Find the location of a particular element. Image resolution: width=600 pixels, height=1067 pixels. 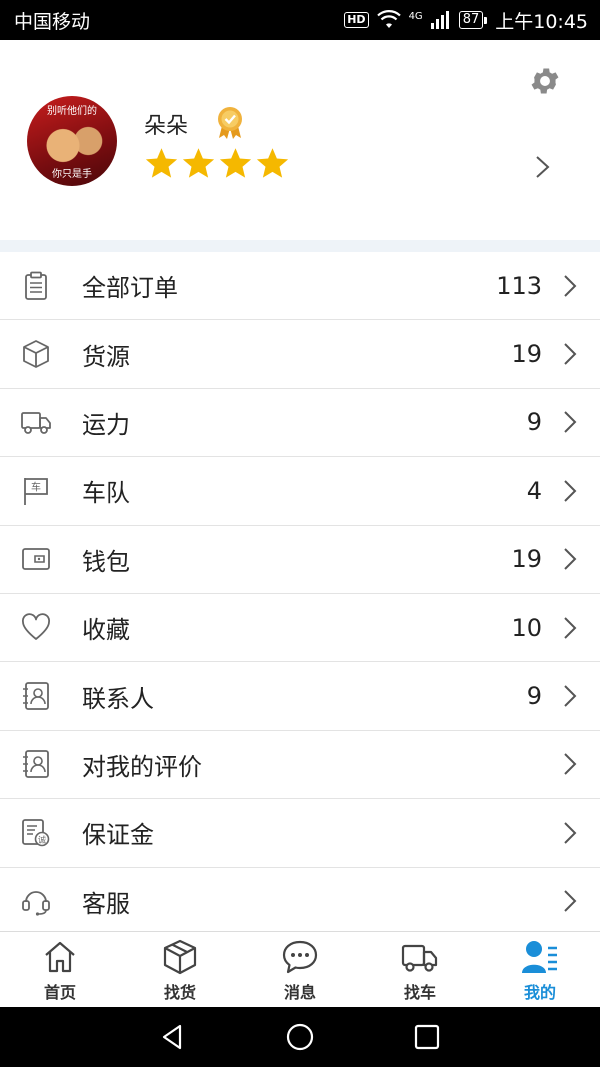

wallet-icon is located at coordinates (36, 559).